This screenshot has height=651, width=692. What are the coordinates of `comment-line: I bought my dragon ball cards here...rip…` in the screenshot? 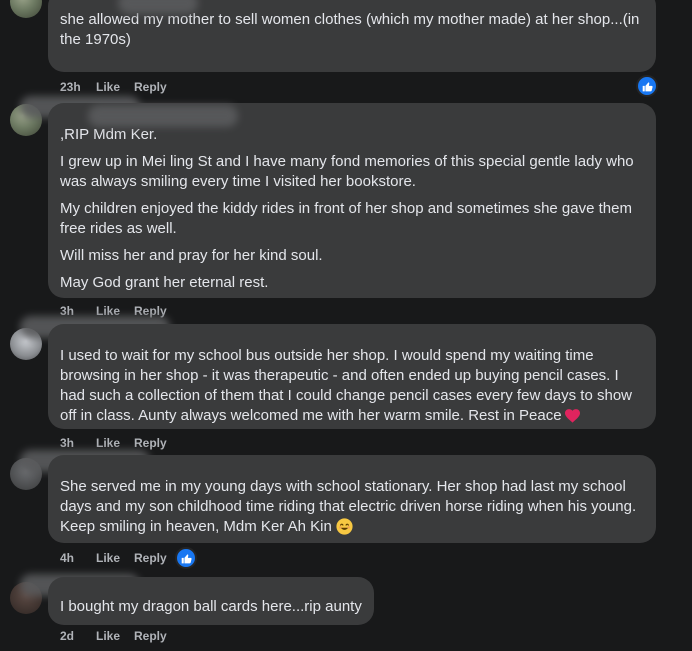 It's located at (211, 606).